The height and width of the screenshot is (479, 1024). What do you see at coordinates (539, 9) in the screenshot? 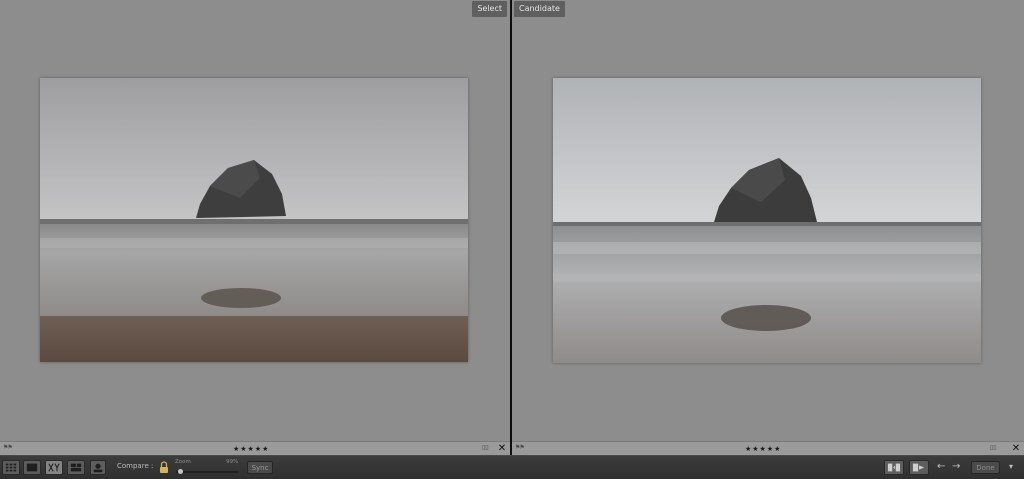
I see `candidate-label: Candidate` at bounding box center [539, 9].